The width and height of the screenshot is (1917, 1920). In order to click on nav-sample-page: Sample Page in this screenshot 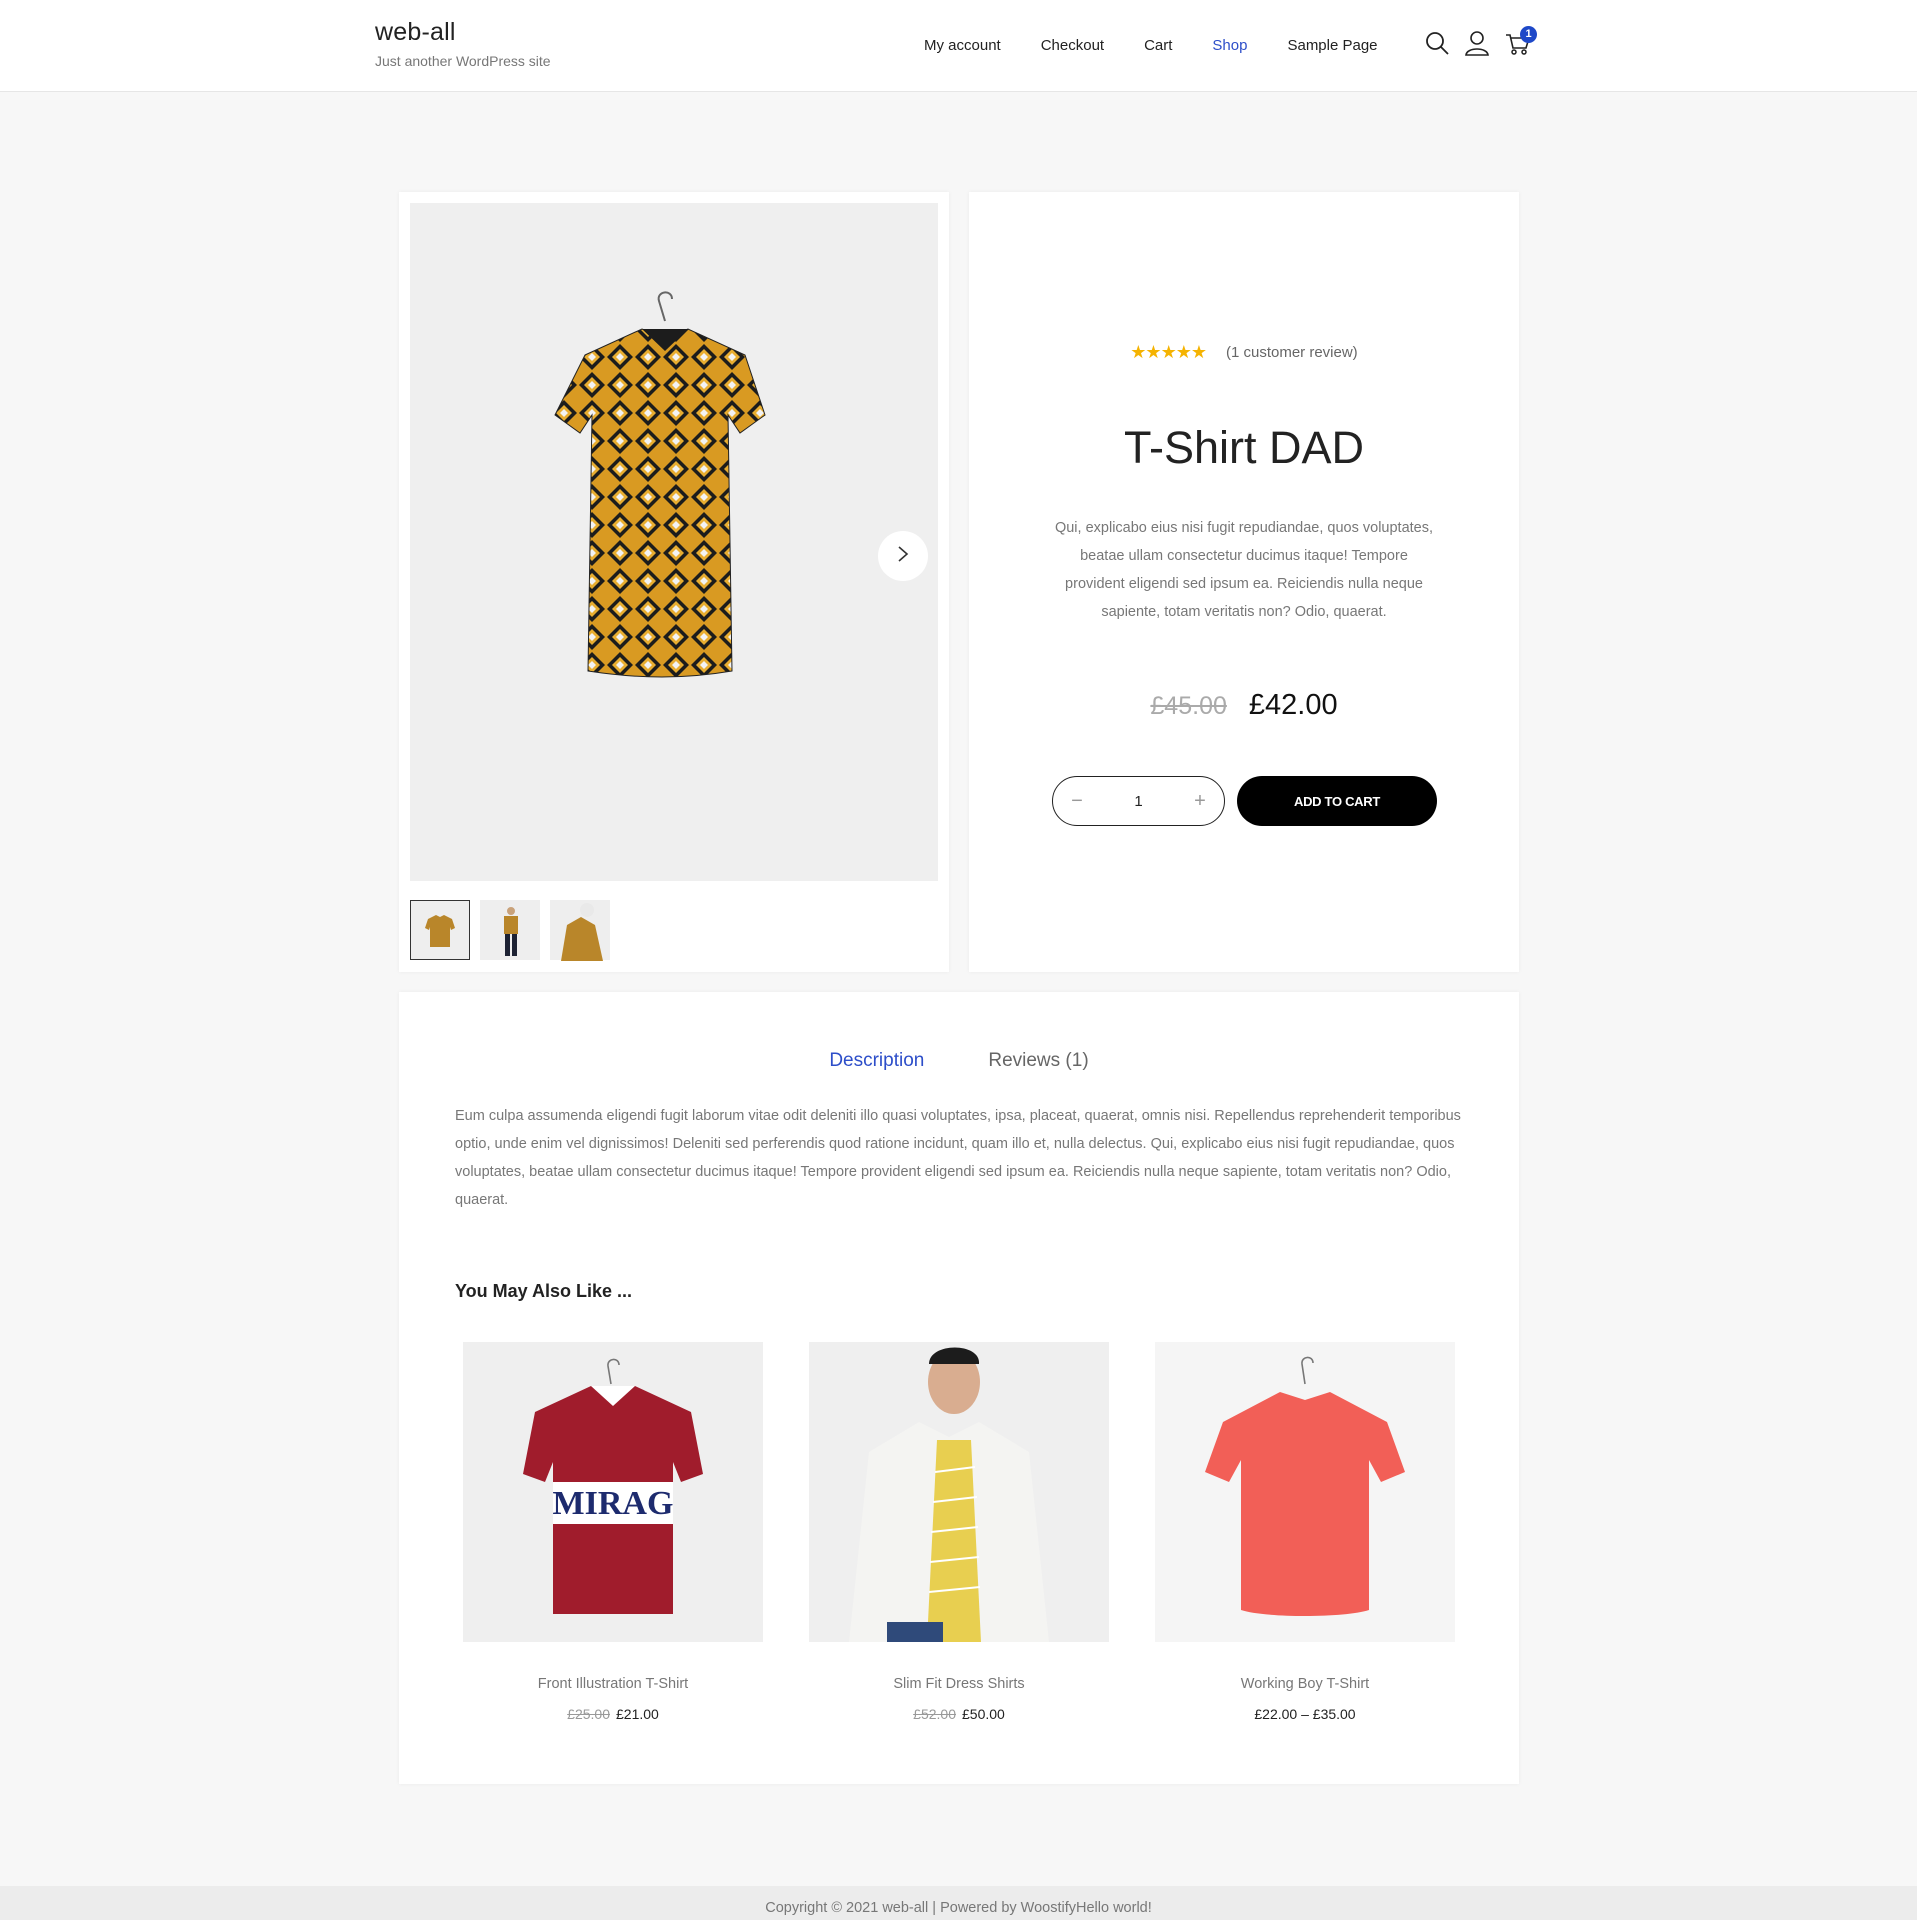, I will do `click(1332, 45)`.